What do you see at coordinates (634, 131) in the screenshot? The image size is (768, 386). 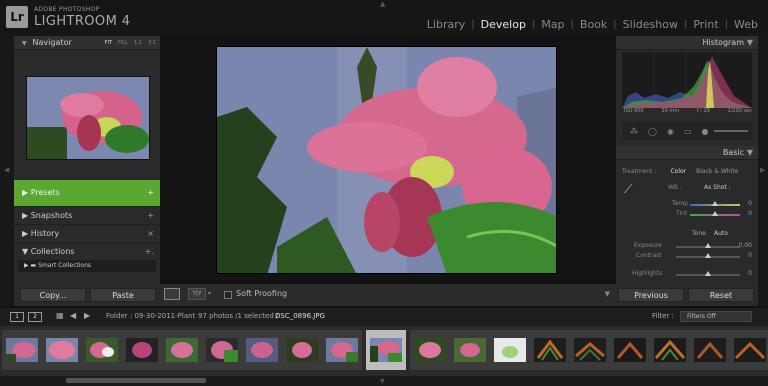 I see `crop-tool-icon: ⁂` at bounding box center [634, 131].